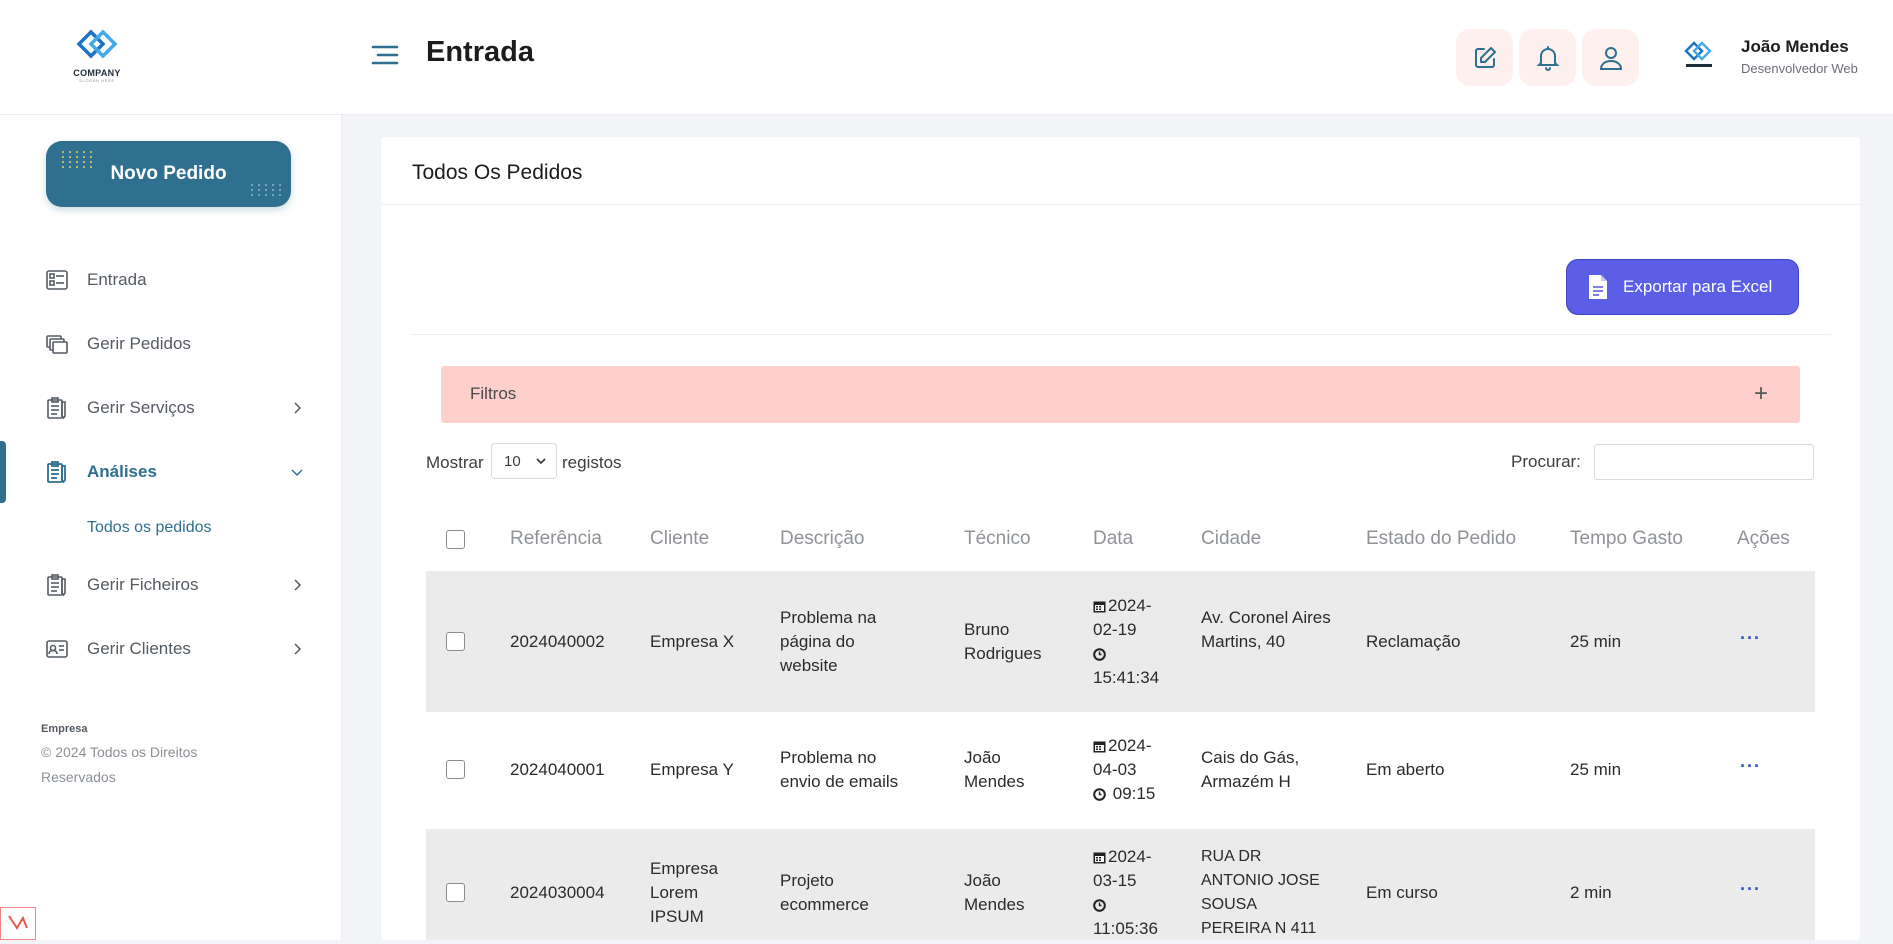  What do you see at coordinates (385, 55) in the screenshot?
I see `menu-toggle-icon` at bounding box center [385, 55].